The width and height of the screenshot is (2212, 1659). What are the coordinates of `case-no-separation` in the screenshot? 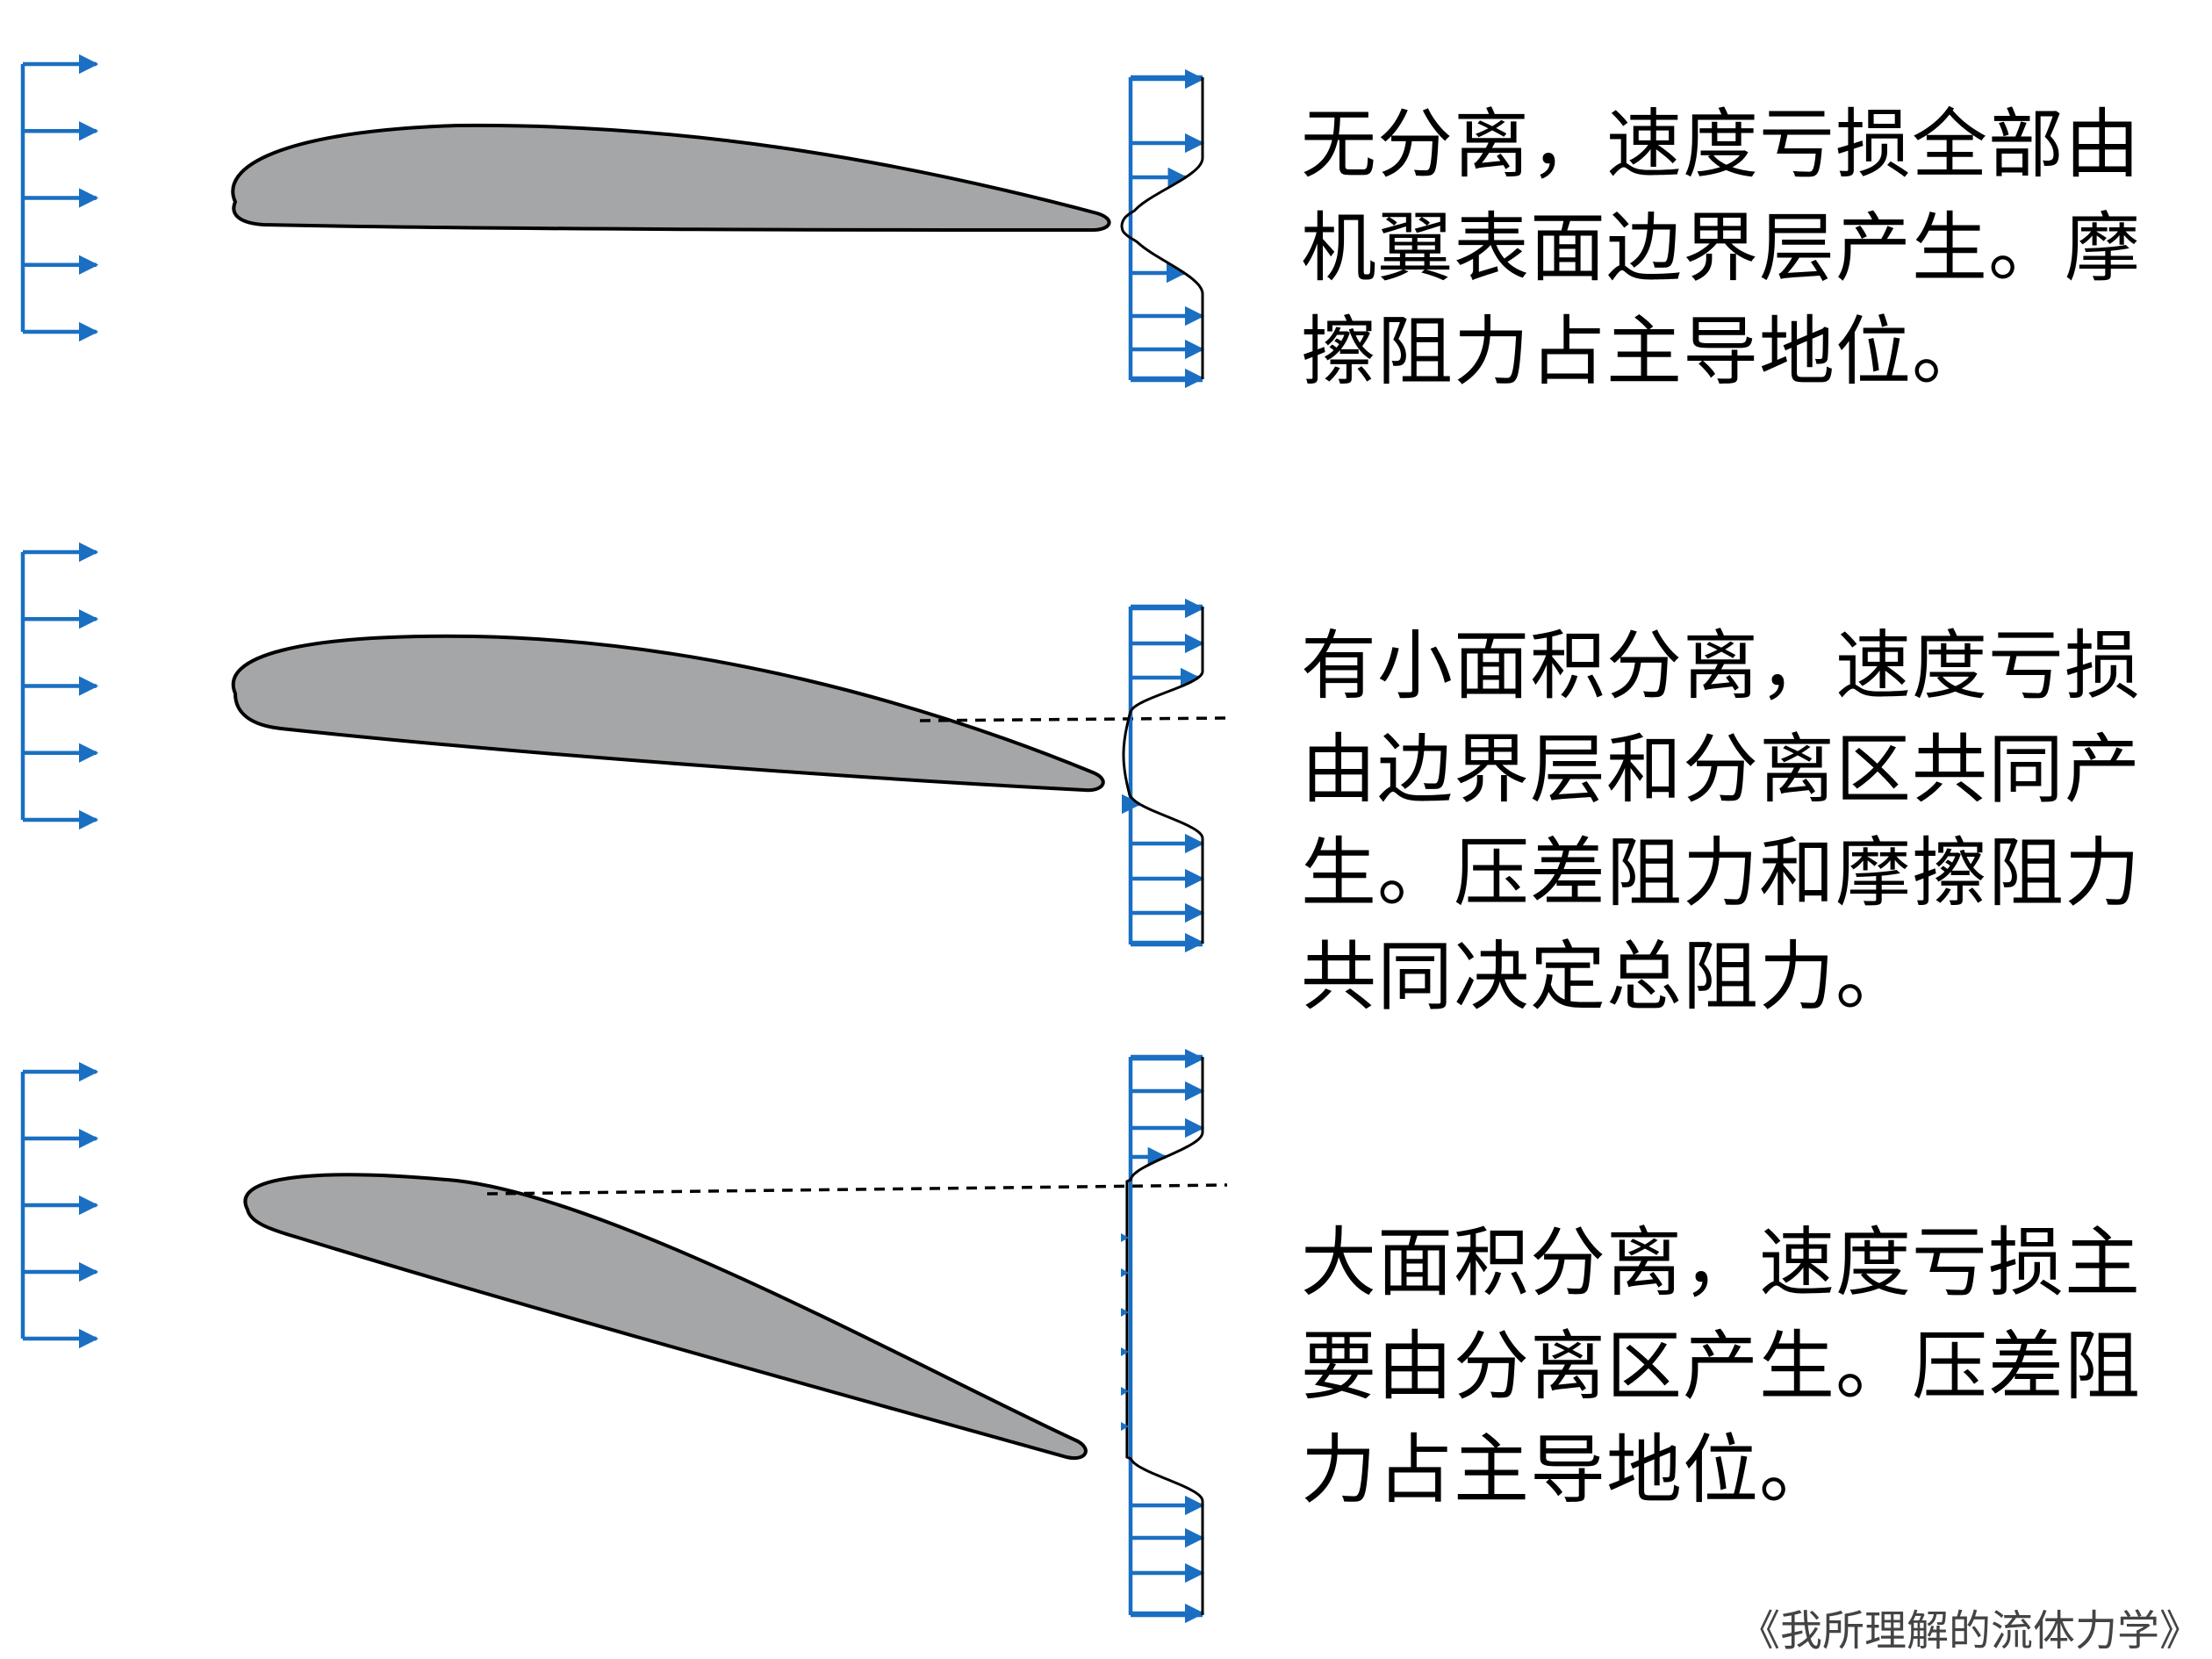 It's located at (612, 221).